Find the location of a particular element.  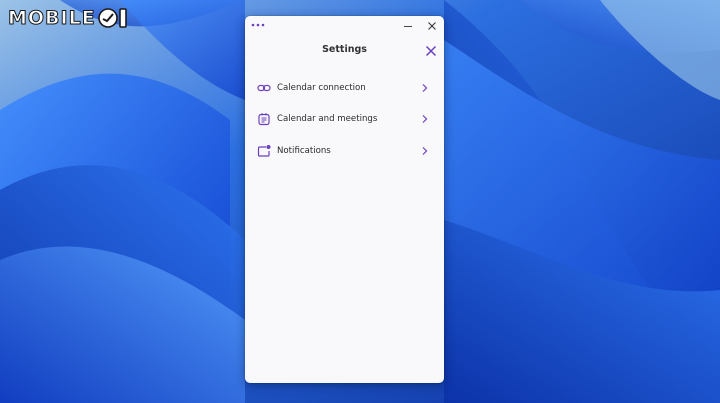

menu-item-notifications: Notifications is located at coordinates (344, 151).